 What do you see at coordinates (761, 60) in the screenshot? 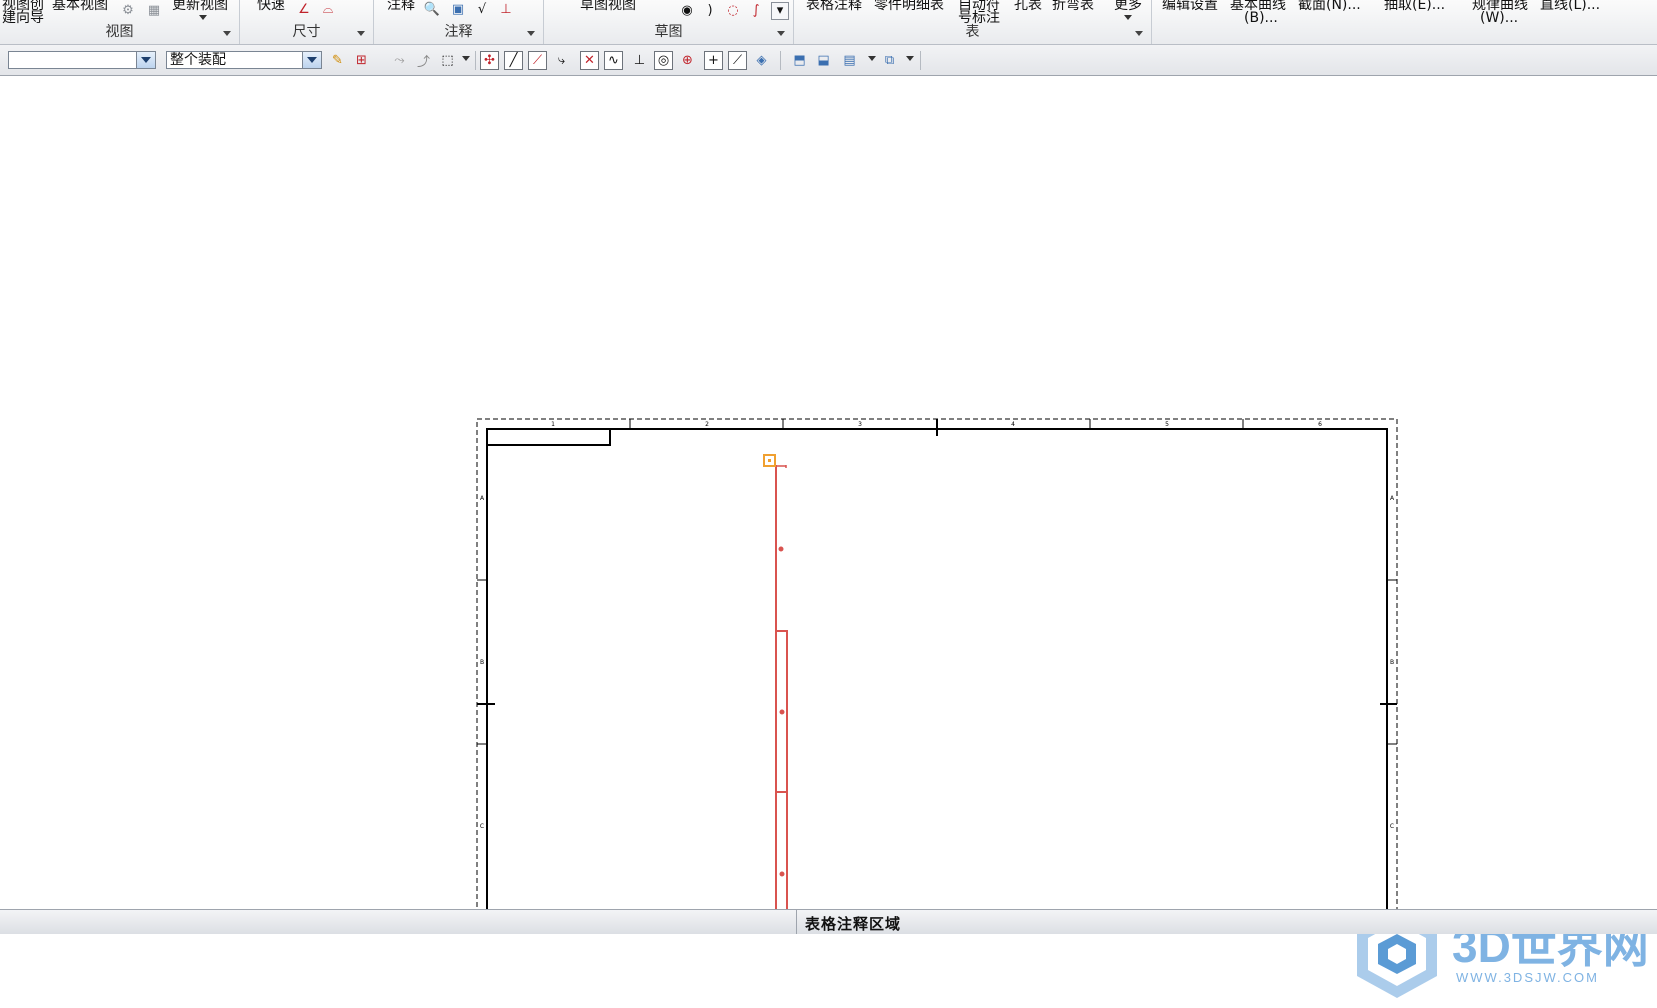
I see `snap-surface-icon: ◈` at bounding box center [761, 60].